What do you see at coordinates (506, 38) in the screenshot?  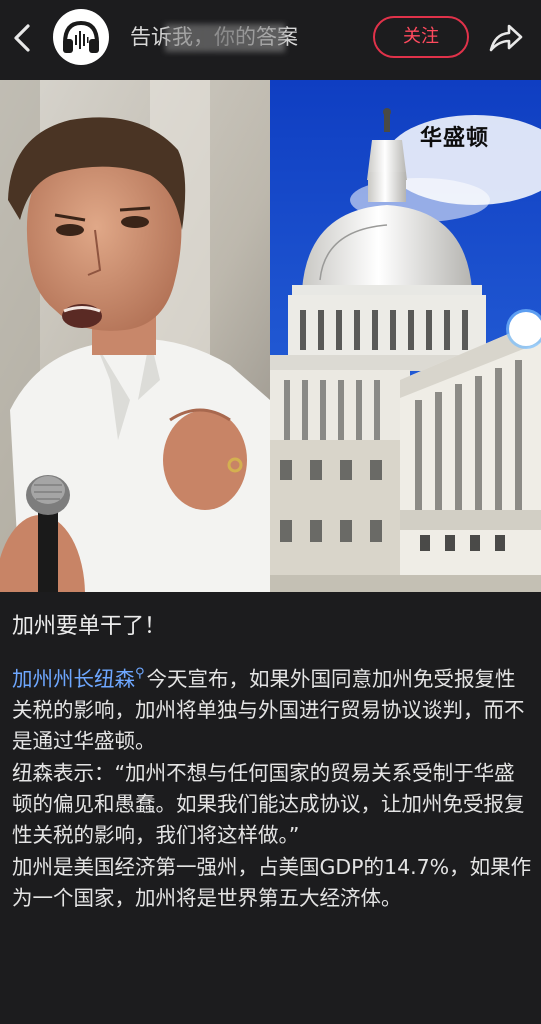 I see `share-icon` at bounding box center [506, 38].